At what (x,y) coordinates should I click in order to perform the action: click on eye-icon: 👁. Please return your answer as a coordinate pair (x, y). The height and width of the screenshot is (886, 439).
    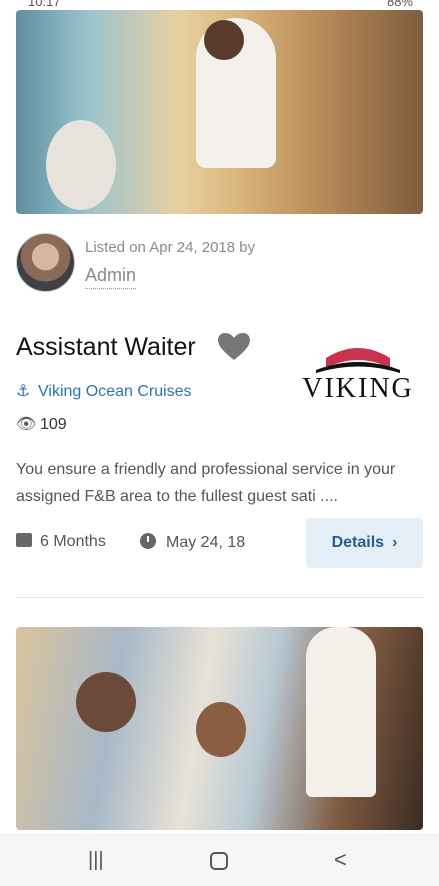
    Looking at the image, I should click on (26, 424).